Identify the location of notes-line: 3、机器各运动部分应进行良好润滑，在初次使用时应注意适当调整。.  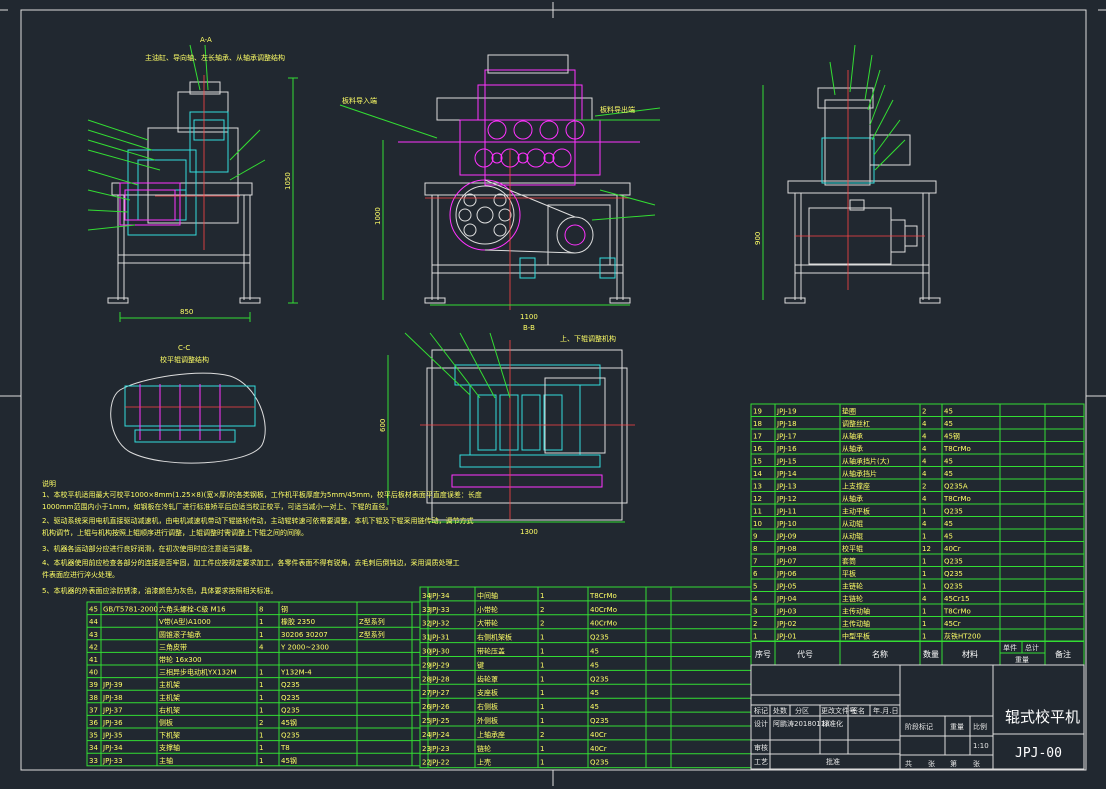
(149, 548).